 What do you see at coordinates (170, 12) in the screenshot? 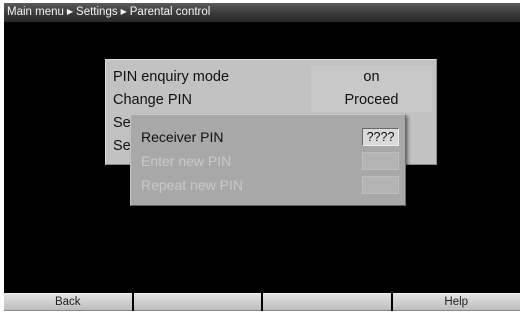
I see `breadcrumb-parental-control: Parental control` at bounding box center [170, 12].